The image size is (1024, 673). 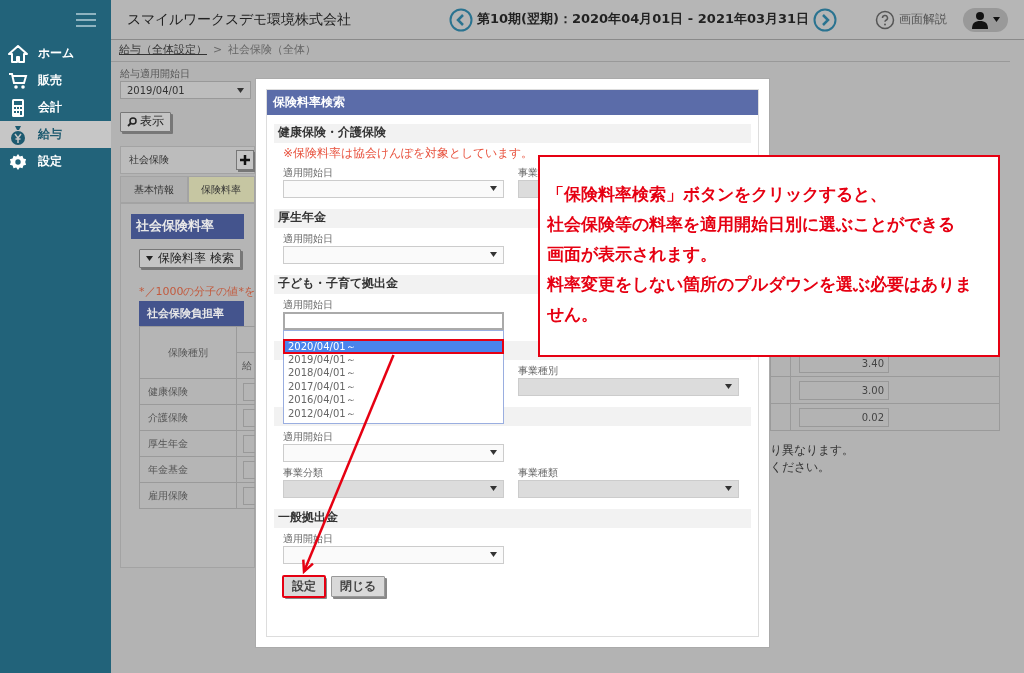 I want to click on dropdown-option: 2017/04/01～, so click(x=393, y=386).